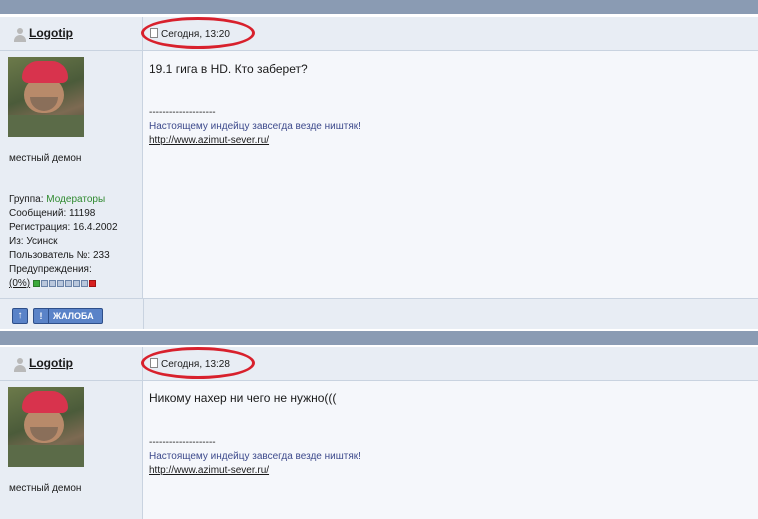 The height and width of the screenshot is (519, 758). Describe the element at coordinates (19, 283) in the screenshot. I see `warnings-value: (0%)` at that location.